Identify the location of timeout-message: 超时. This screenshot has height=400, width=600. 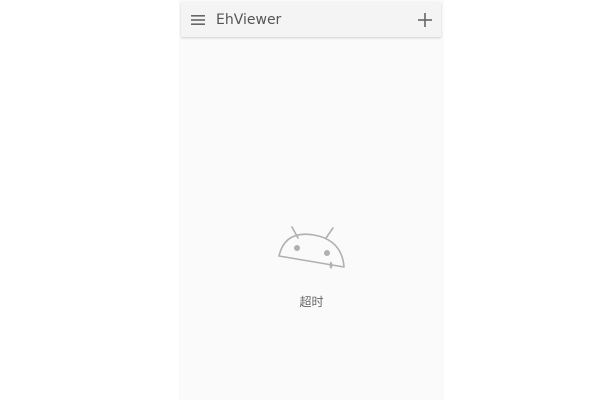
(311, 302).